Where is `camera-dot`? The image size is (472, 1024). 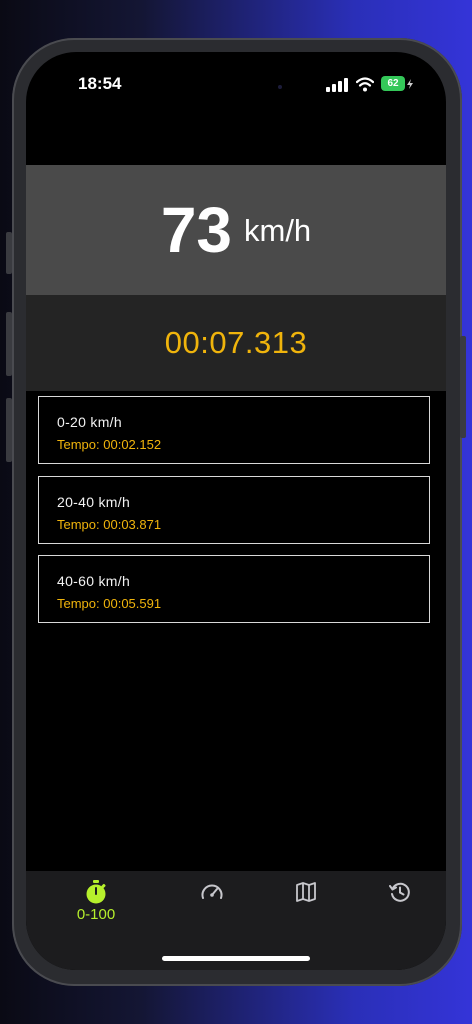 camera-dot is located at coordinates (280, 87).